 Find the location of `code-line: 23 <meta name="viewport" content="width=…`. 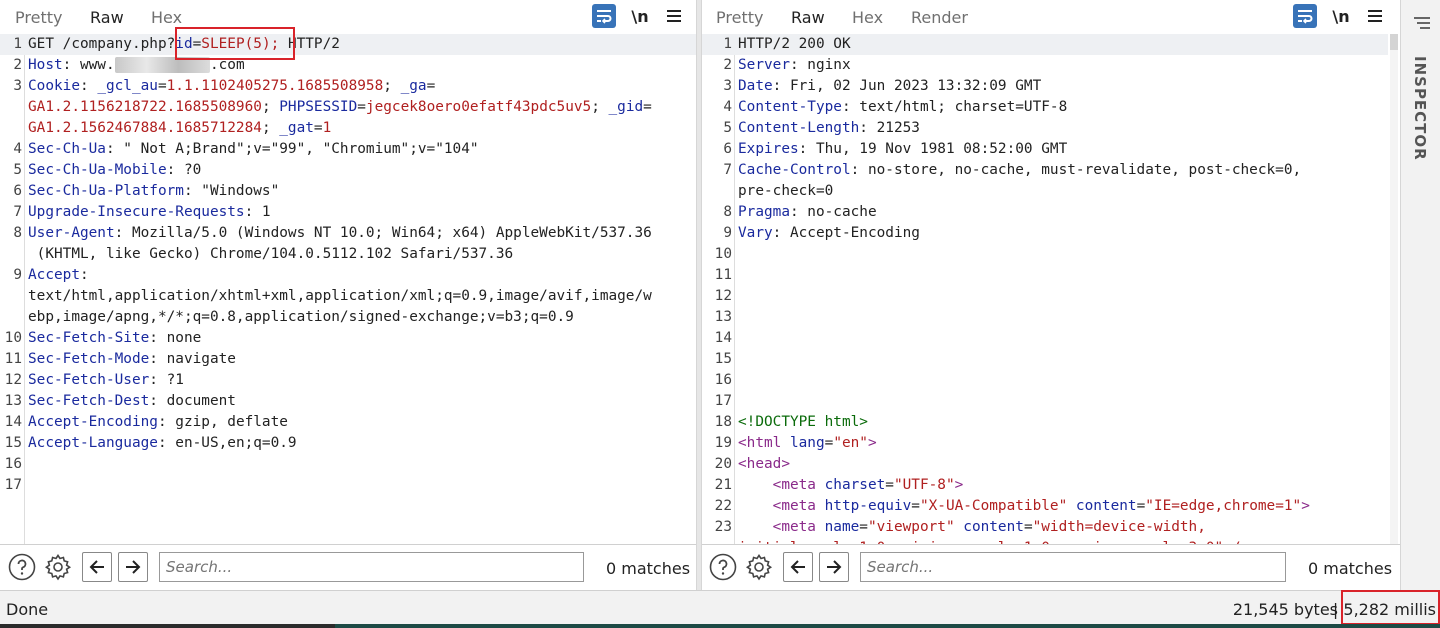

code-line: 23 <meta name="viewport" content="width=… is located at coordinates (1045, 527).